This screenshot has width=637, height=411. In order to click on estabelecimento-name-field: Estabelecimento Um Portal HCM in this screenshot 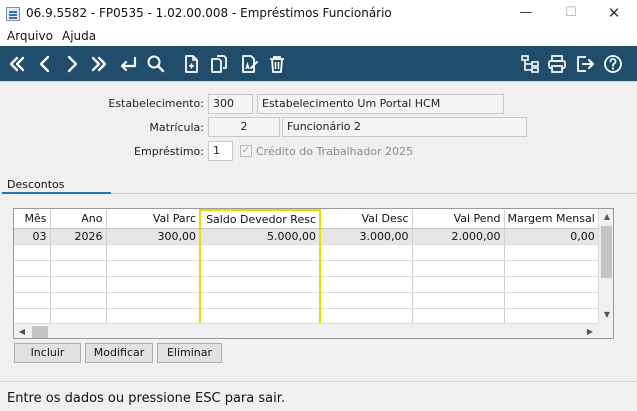, I will do `click(380, 104)`.